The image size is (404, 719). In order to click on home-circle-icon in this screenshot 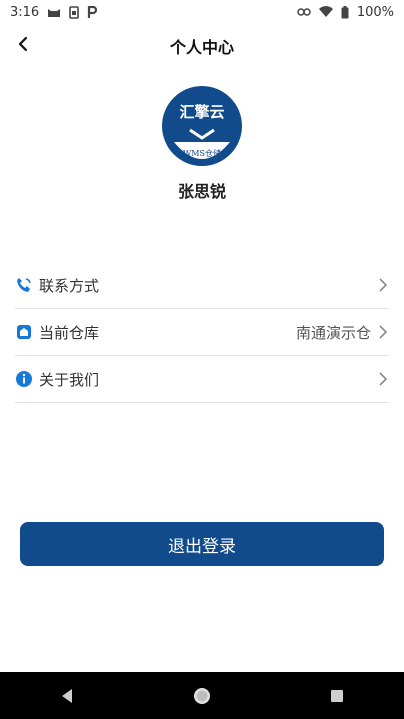, I will do `click(202, 696)`.